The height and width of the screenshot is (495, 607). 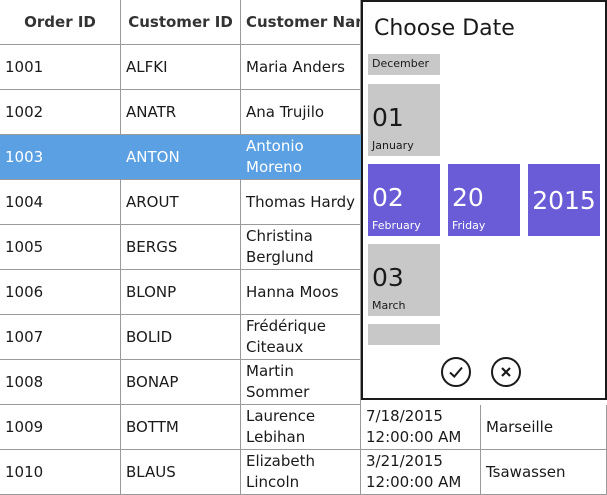 I want to click on customer-id-cell: ALFKI, so click(x=181, y=67).